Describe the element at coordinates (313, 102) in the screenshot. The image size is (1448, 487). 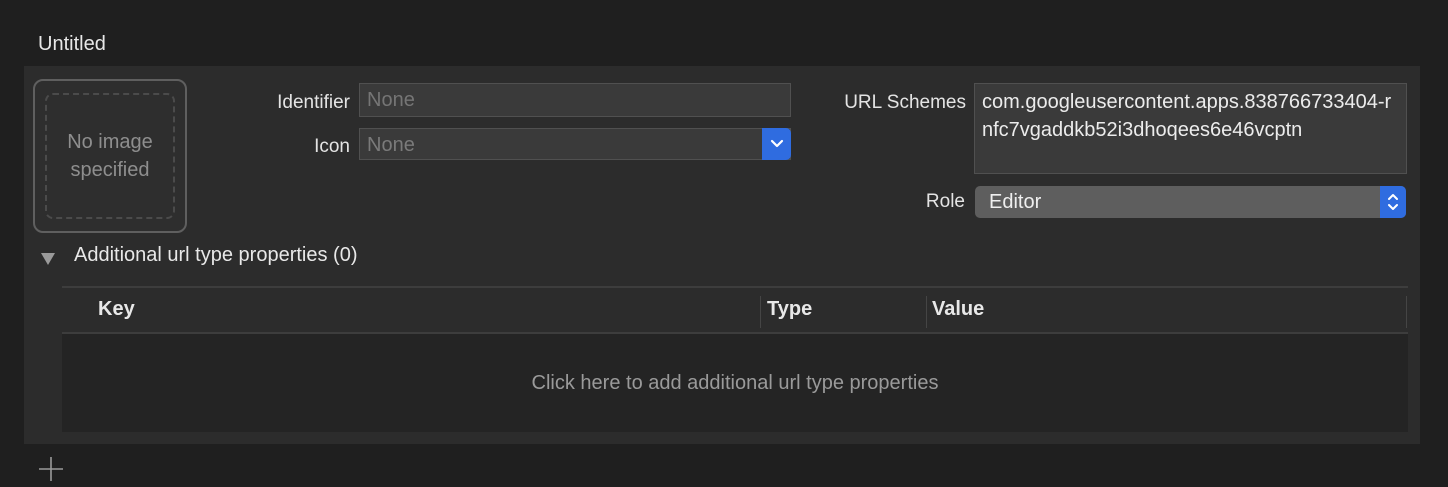
I see `identifier-label: Identifier` at that location.